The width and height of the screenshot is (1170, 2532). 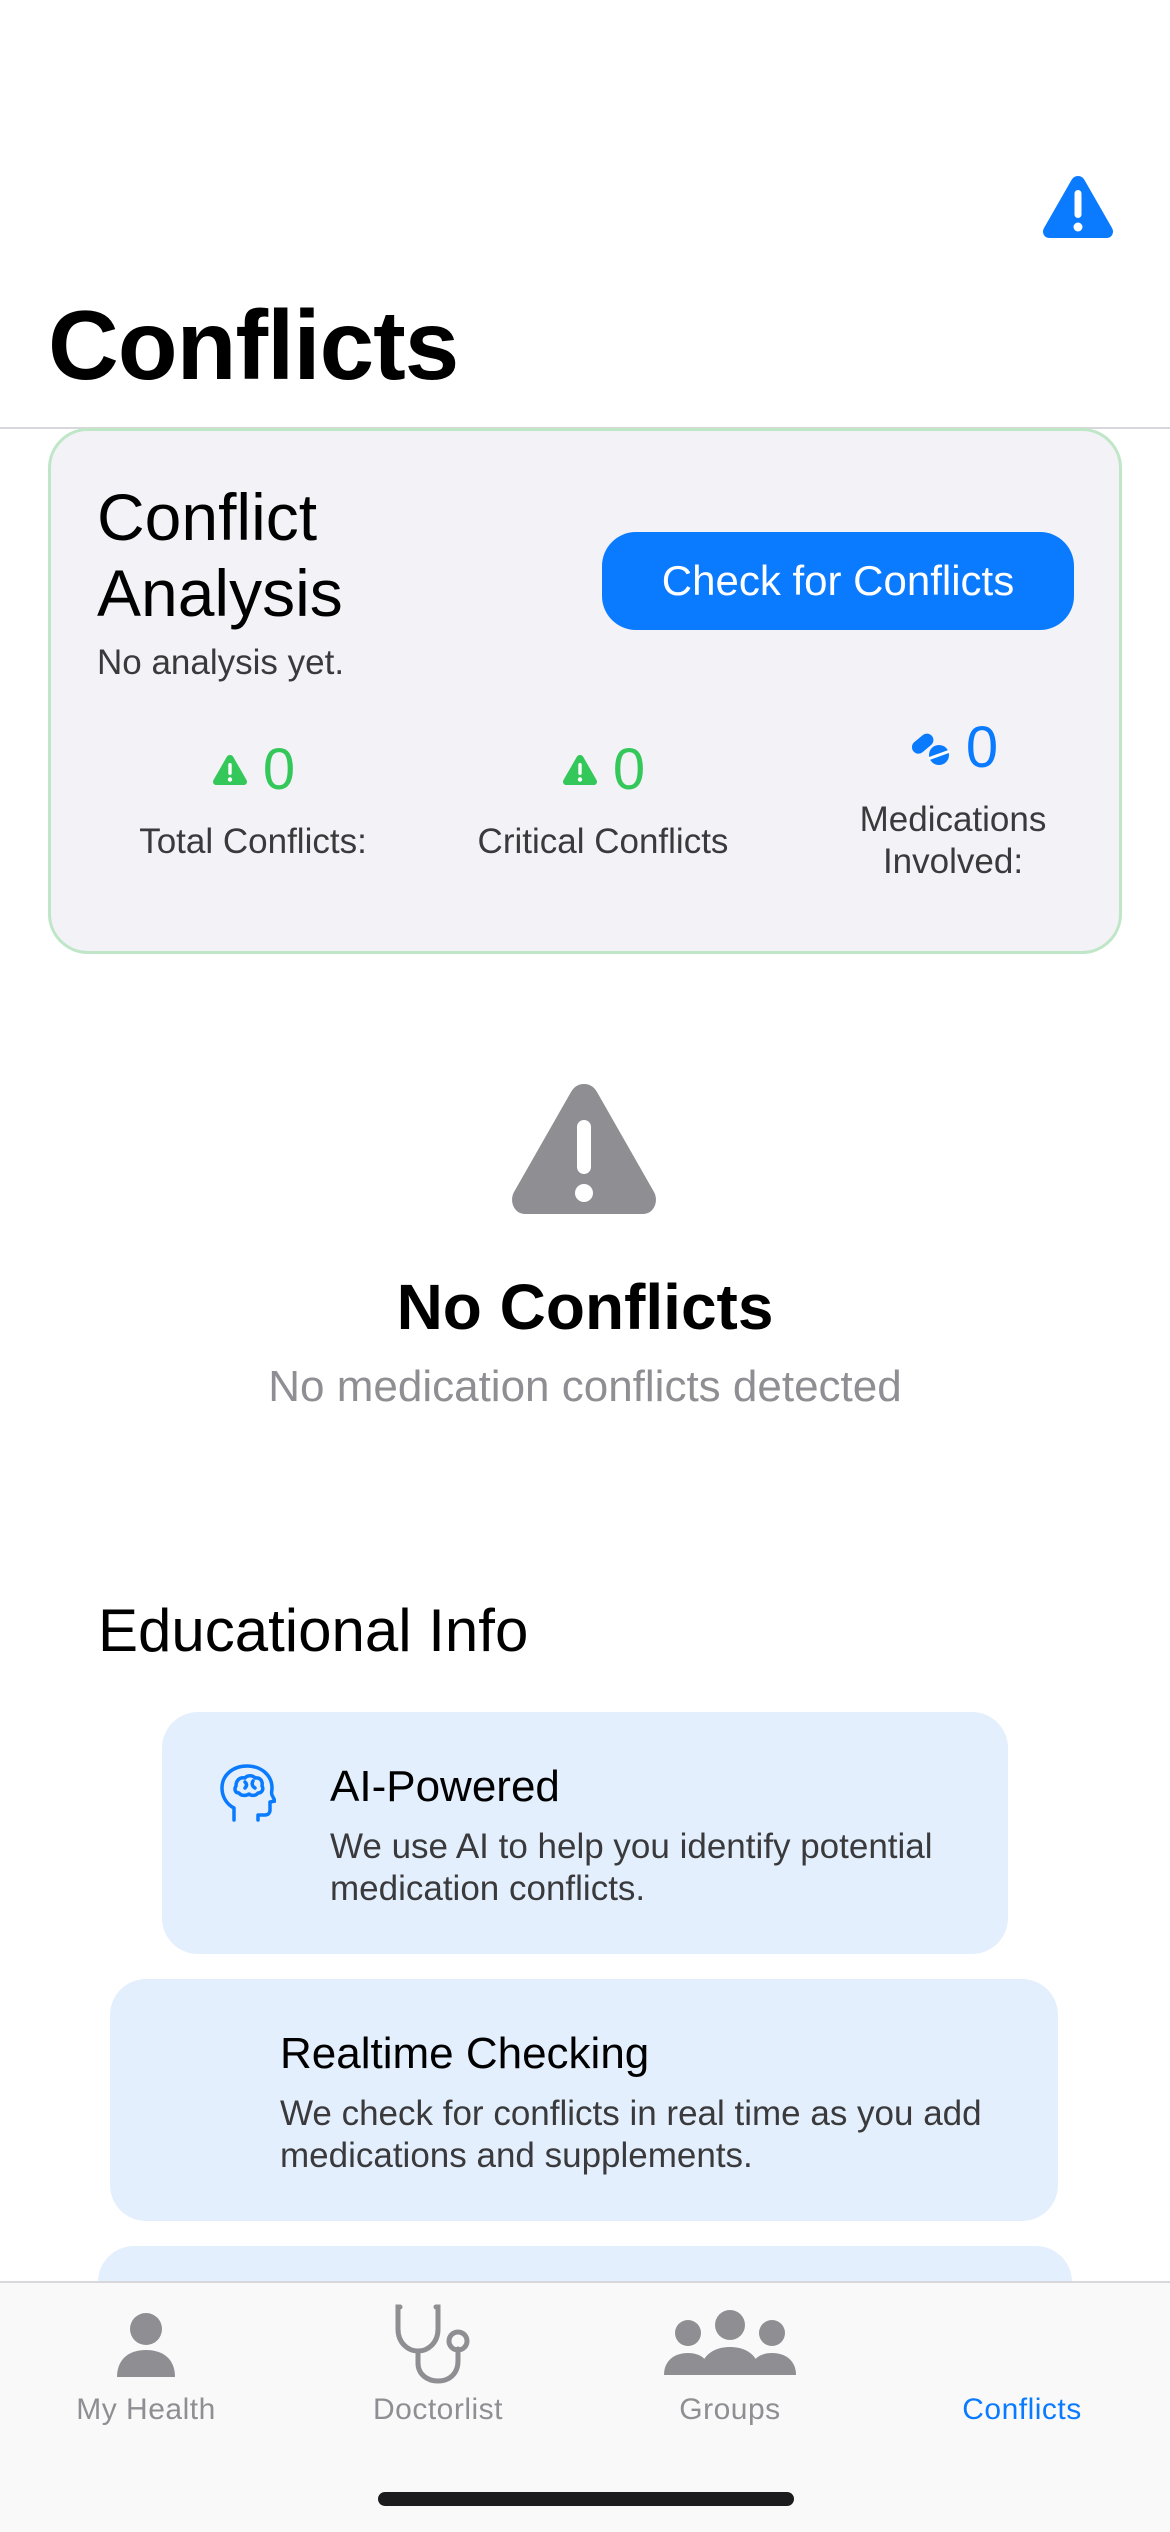 I want to click on tab-label: Doctorlist, so click(x=438, y=2409).